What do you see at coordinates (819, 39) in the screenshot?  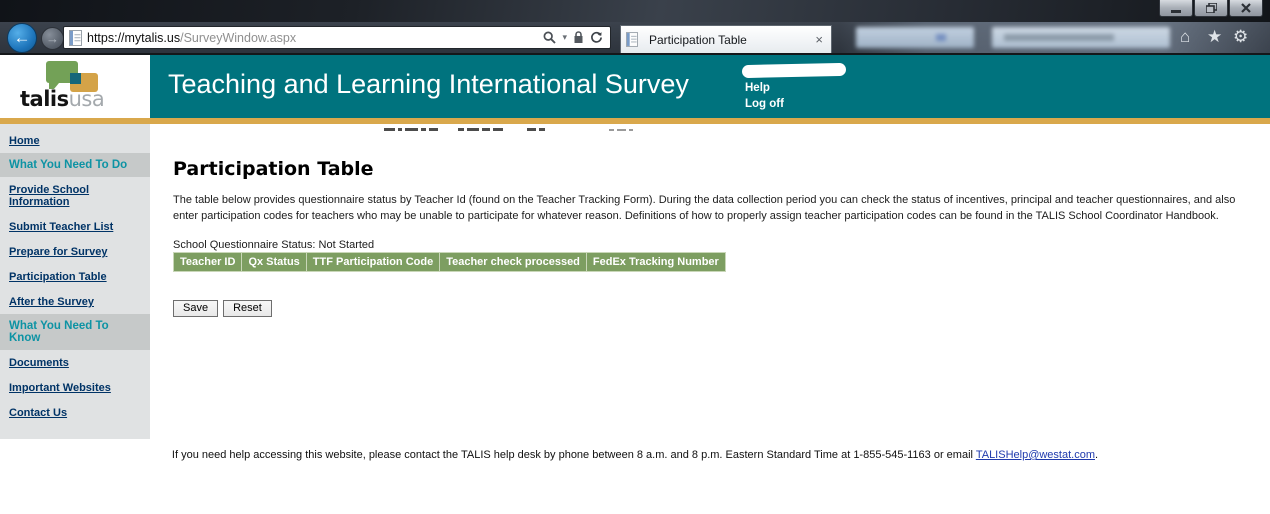 I see `tab-close-icon: ×` at bounding box center [819, 39].